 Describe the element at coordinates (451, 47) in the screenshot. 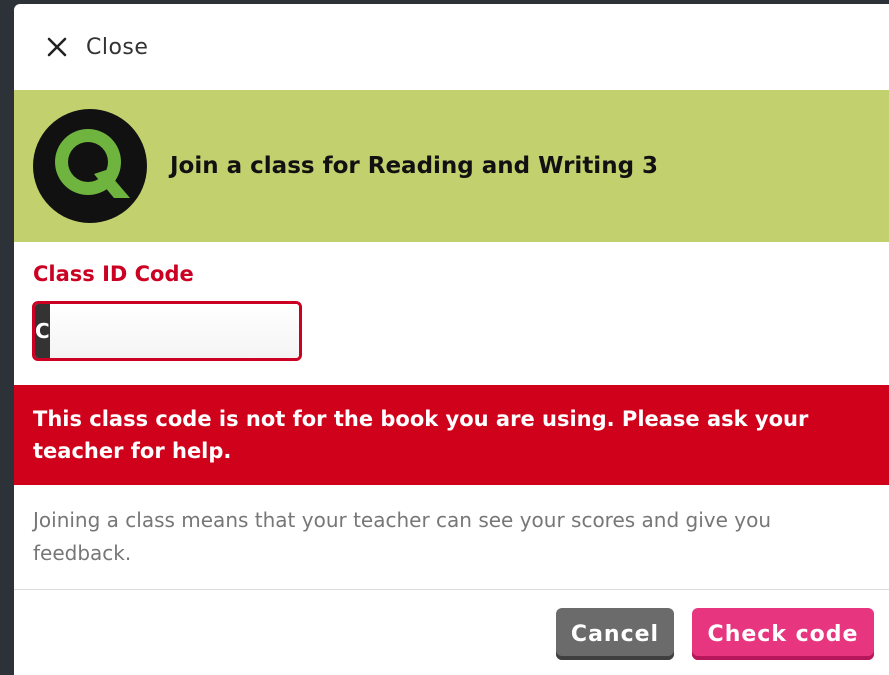

I see `close-button: Close` at that location.